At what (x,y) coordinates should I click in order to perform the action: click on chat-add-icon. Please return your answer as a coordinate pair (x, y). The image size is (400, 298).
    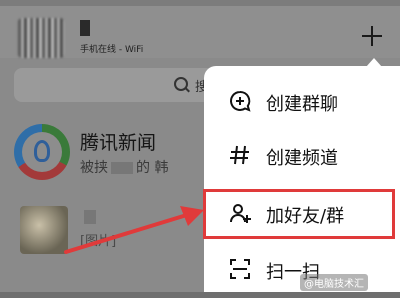
    Looking at the image, I should click on (240, 101).